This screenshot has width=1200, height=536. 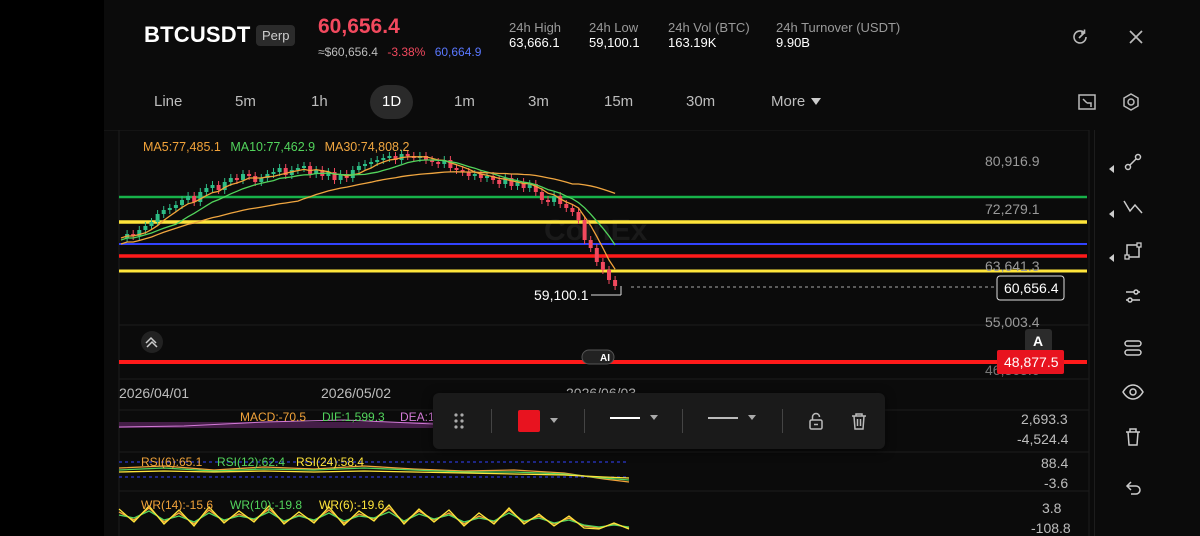 What do you see at coordinates (172, 462) in the screenshot?
I see `rsi6-label: RSI(6):65.1` at bounding box center [172, 462].